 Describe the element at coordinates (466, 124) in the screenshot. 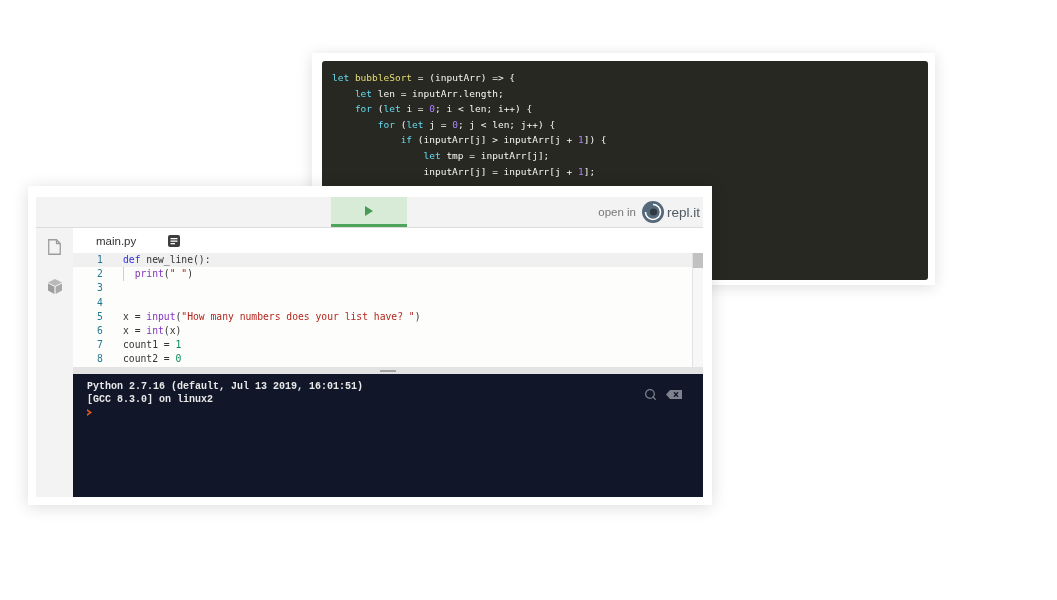

I see `code-line: for (let j = 0; j < len; j++) {` at that location.